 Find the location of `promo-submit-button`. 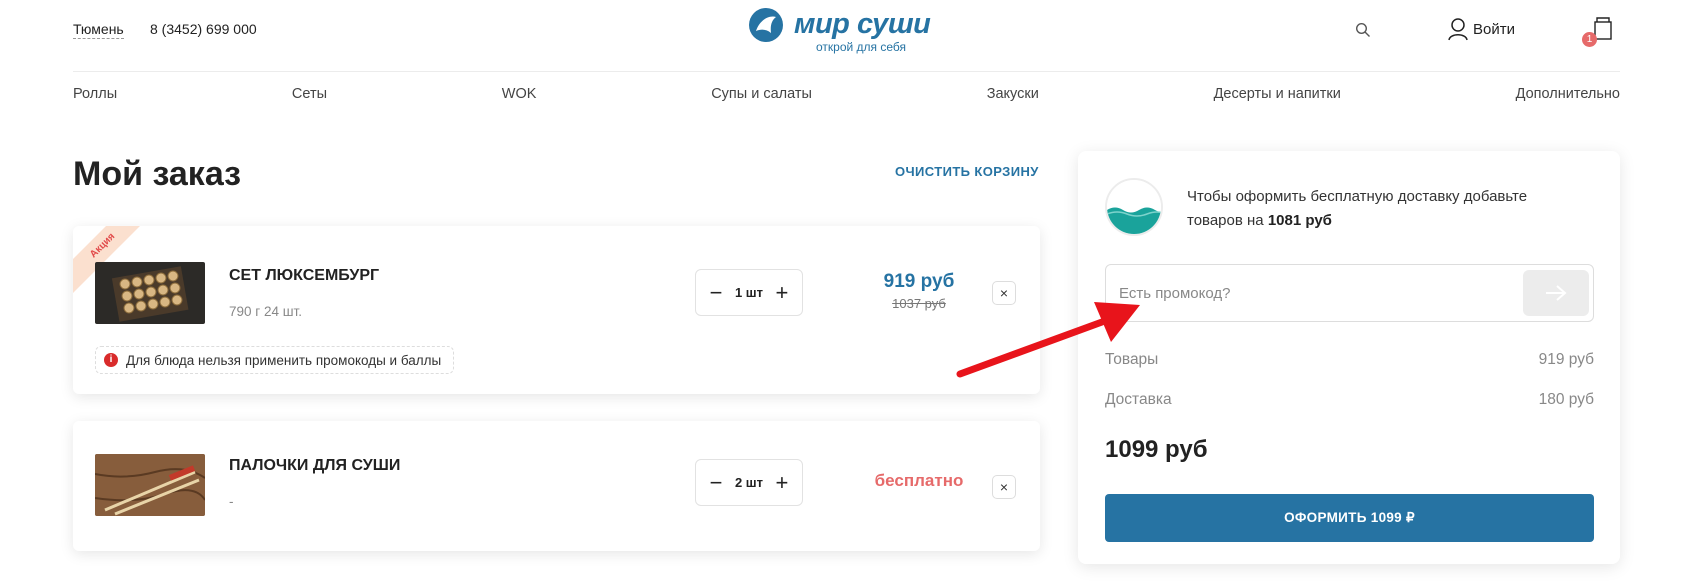

promo-submit-button is located at coordinates (1556, 293).